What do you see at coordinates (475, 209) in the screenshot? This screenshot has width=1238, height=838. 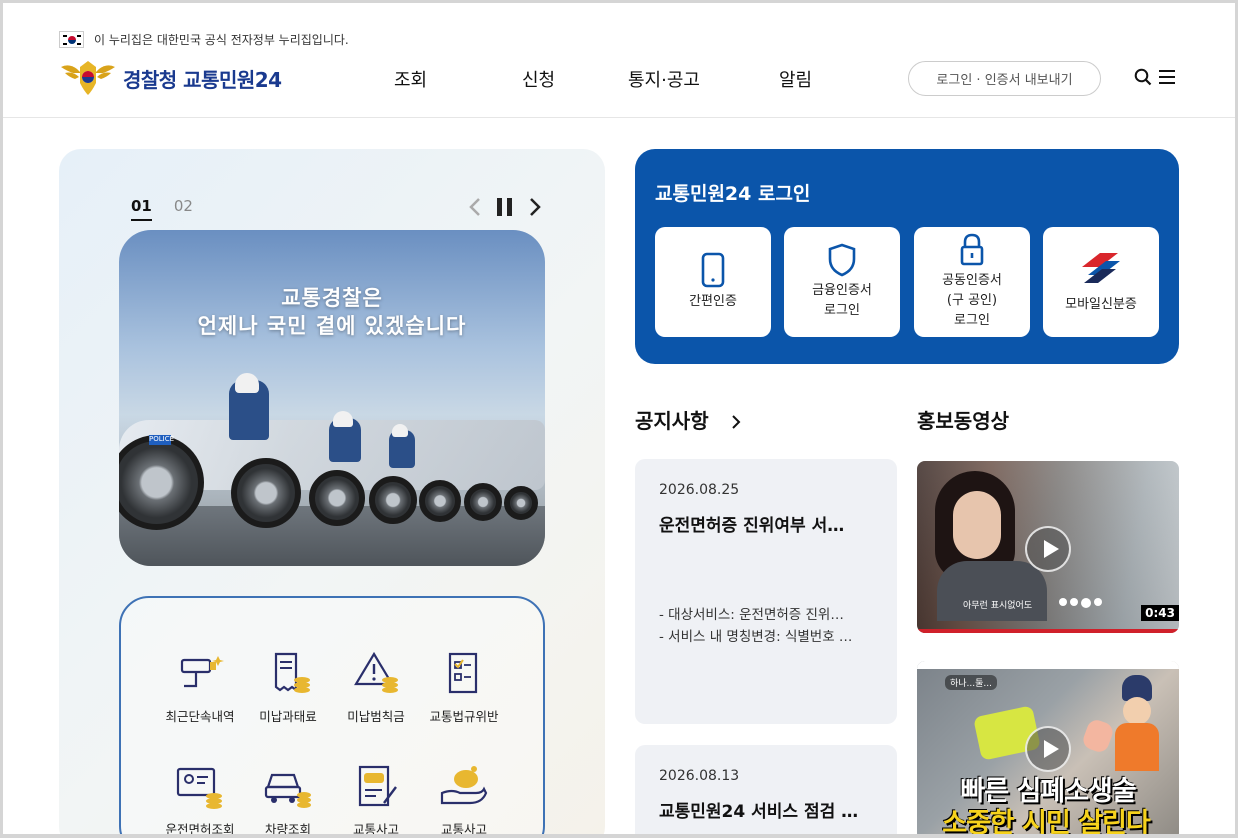 I see `prev-slide-icon` at bounding box center [475, 209].